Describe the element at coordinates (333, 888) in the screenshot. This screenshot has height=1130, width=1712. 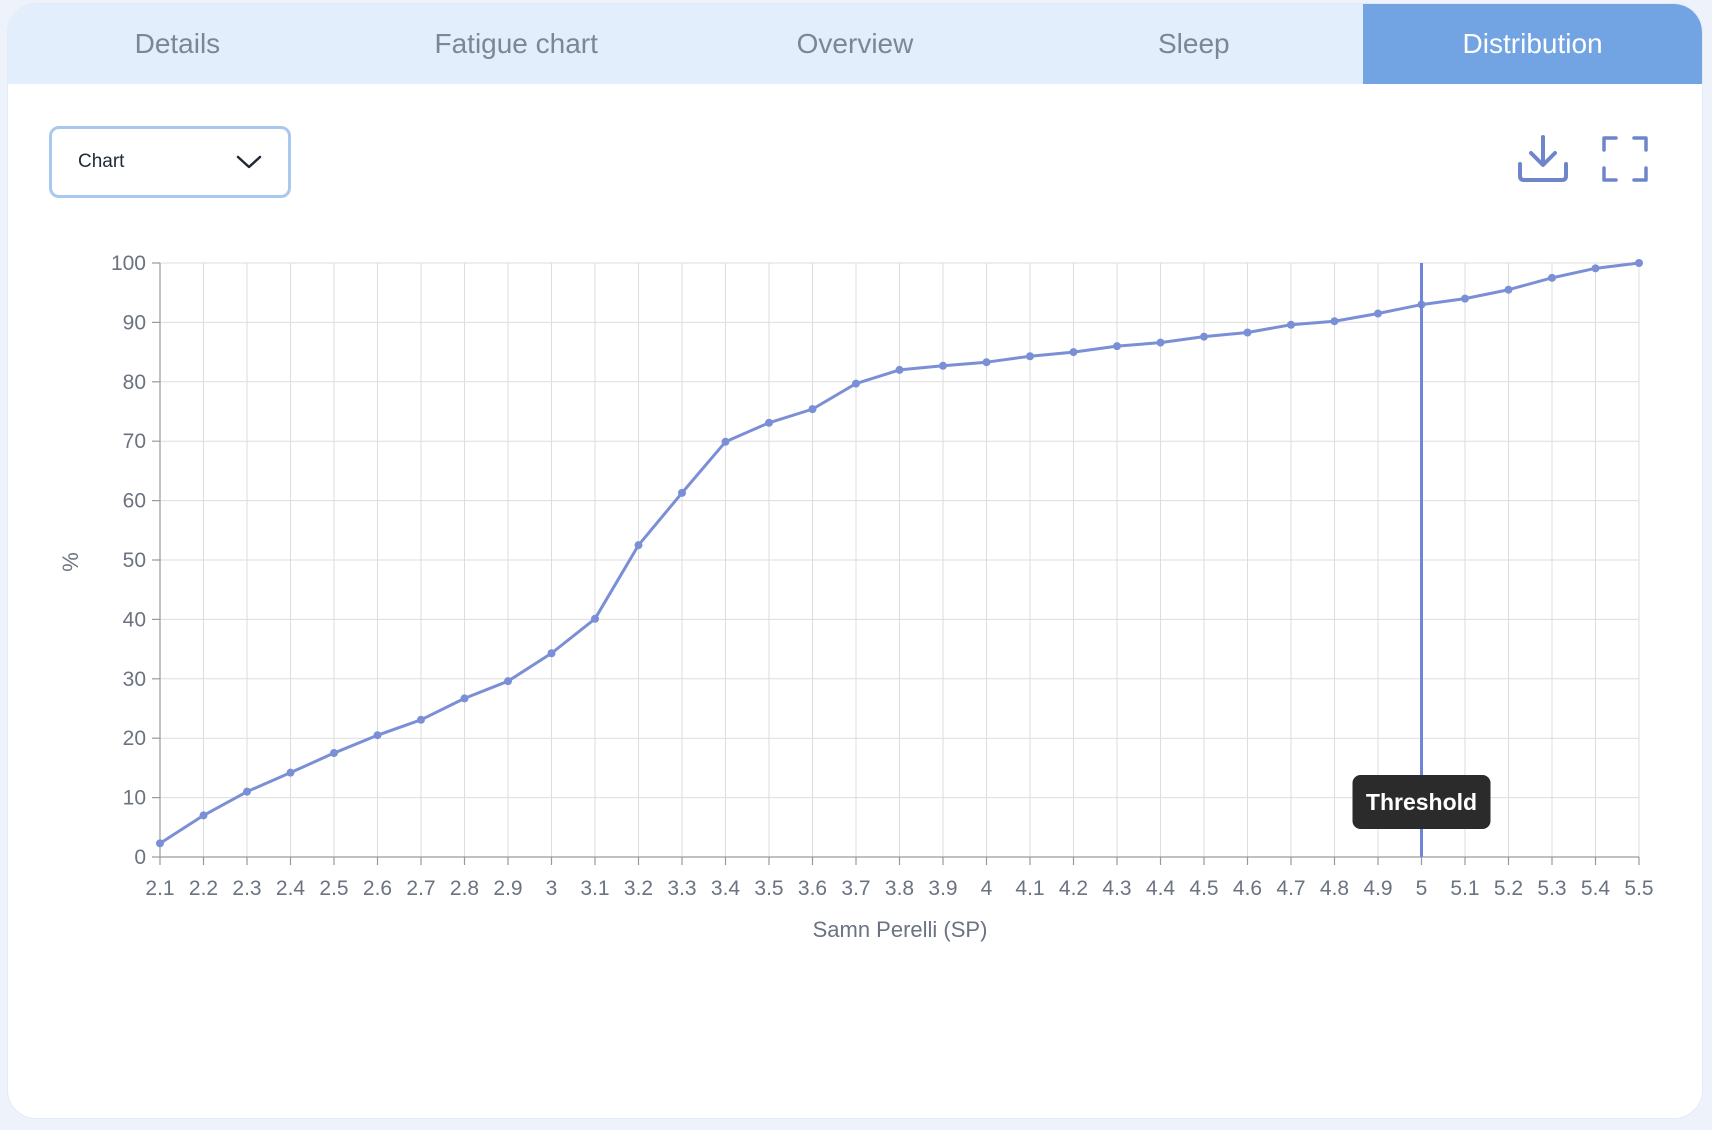
I see `x-tick-label: 2.5` at that location.